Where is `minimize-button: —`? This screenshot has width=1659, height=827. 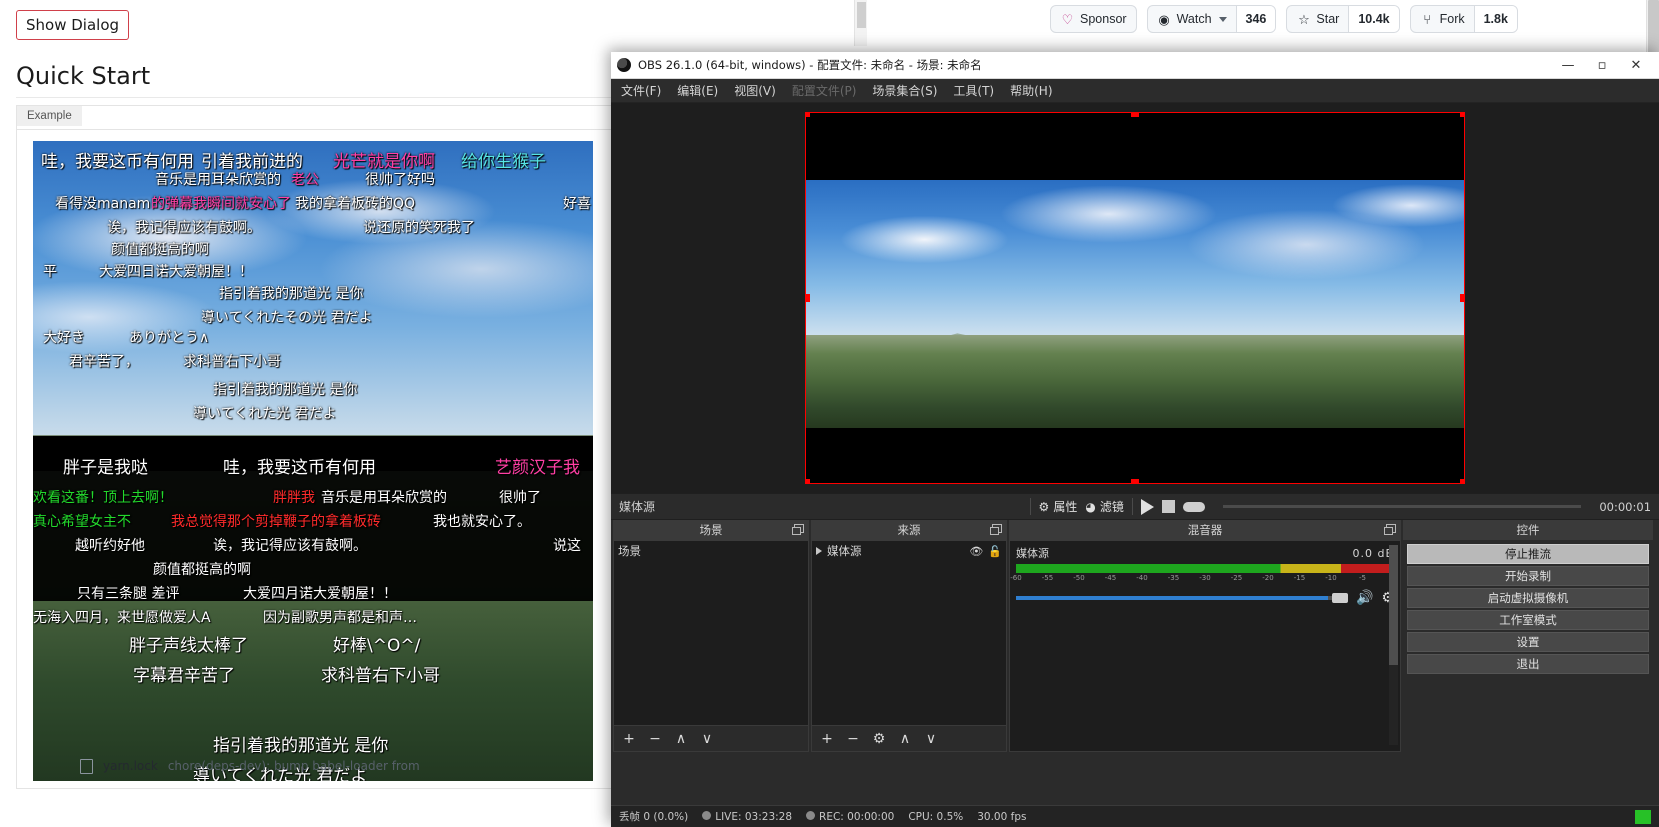
minimize-button: — is located at coordinates (1568, 65).